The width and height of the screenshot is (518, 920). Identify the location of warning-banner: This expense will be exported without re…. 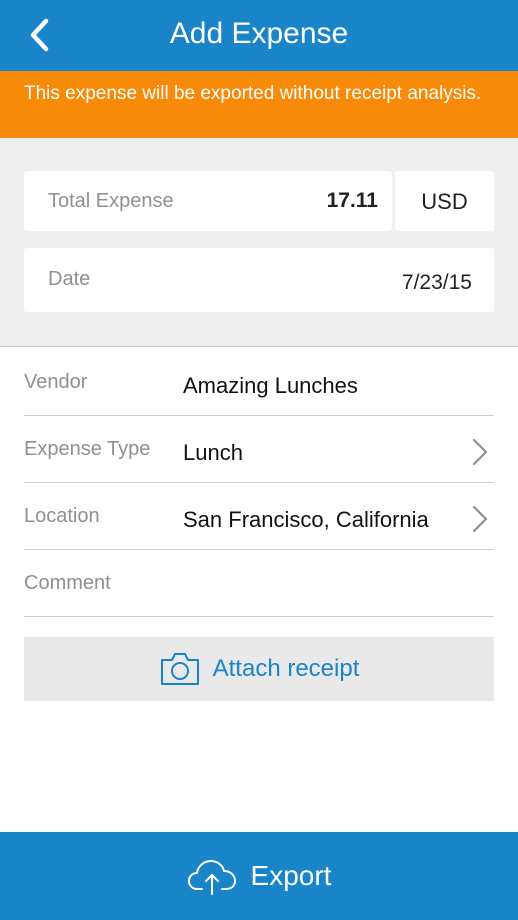
(259, 104).